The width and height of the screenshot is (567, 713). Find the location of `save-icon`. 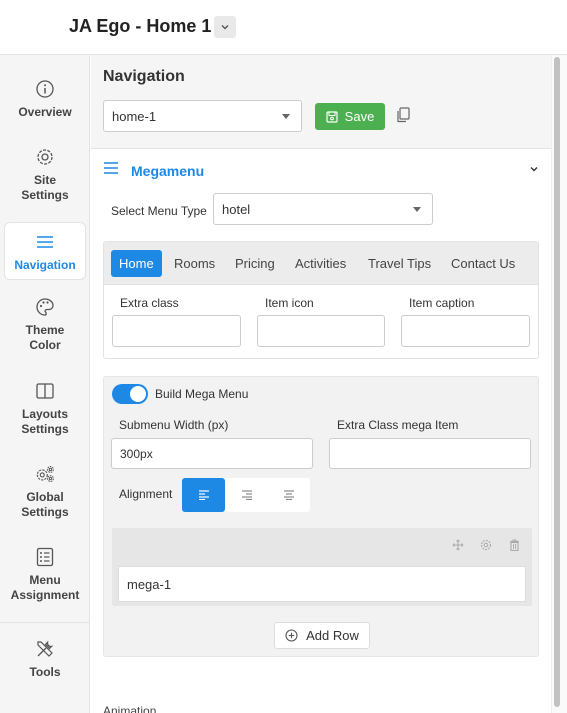

save-icon is located at coordinates (332, 116).